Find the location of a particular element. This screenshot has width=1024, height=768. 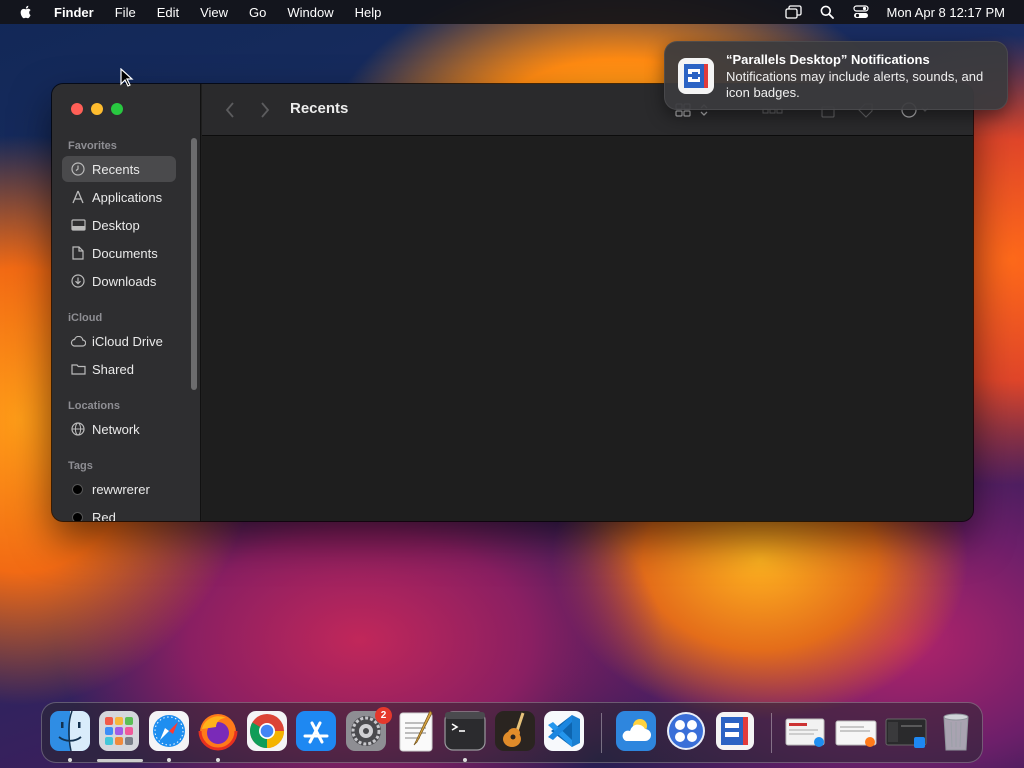

menu-view: View is located at coordinates (214, 12).